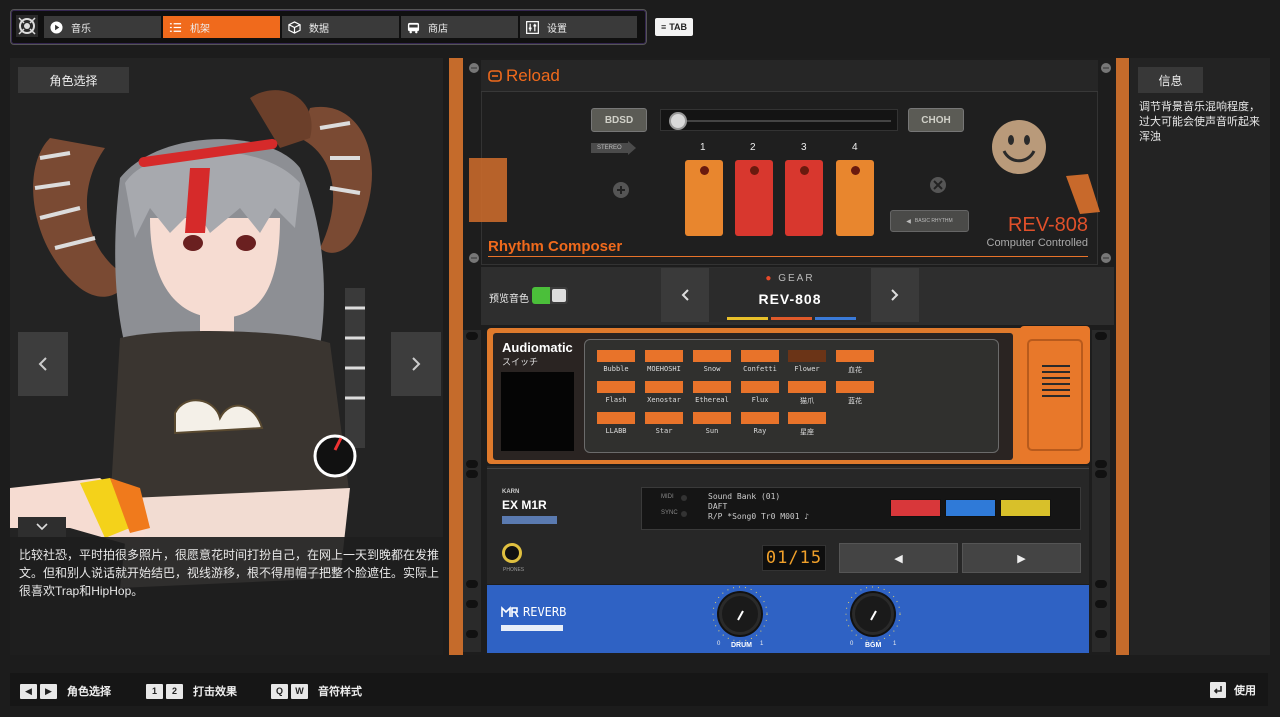 The image size is (1280, 717). Describe the element at coordinates (685, 295) in the screenshot. I see `prev-gear-button` at that location.